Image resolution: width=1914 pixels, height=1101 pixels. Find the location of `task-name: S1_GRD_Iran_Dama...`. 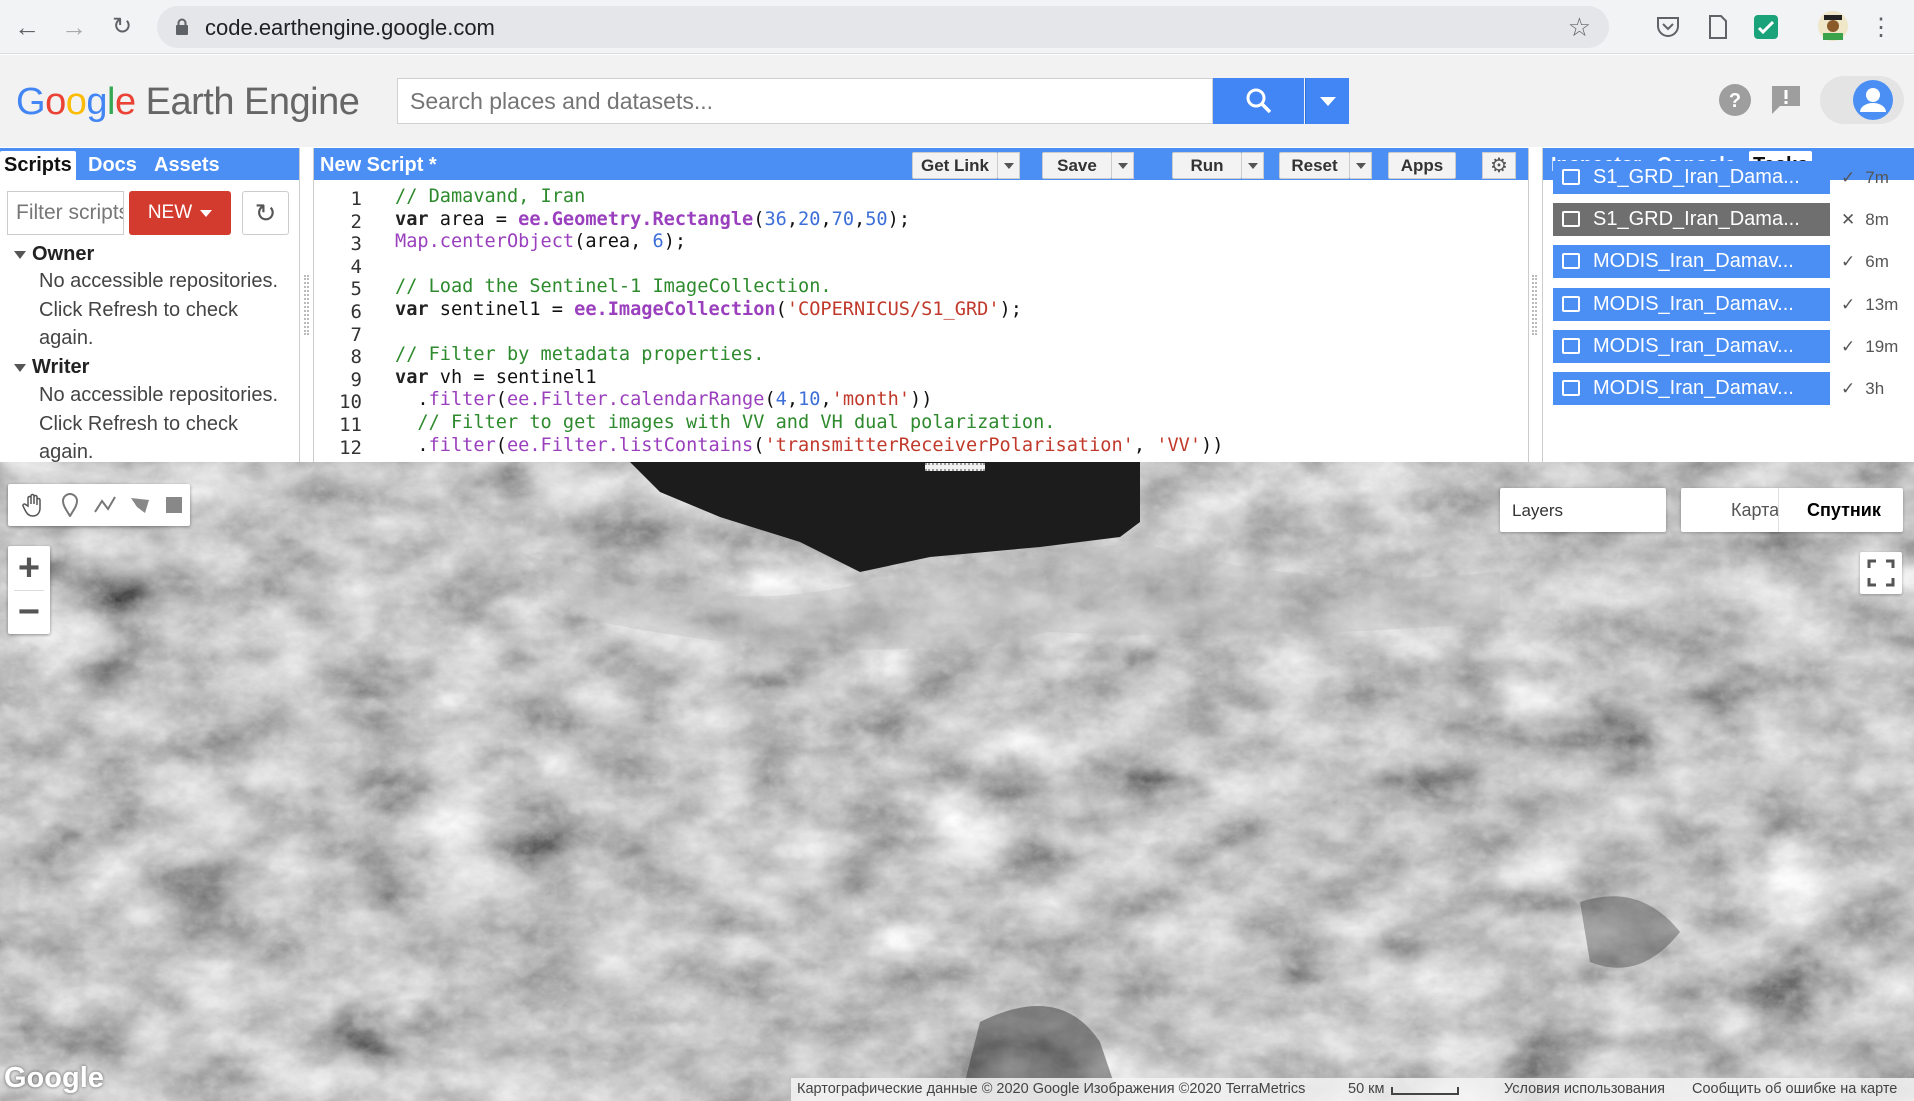

task-name: S1_GRD_Iran_Dama... is located at coordinates (1696, 177).